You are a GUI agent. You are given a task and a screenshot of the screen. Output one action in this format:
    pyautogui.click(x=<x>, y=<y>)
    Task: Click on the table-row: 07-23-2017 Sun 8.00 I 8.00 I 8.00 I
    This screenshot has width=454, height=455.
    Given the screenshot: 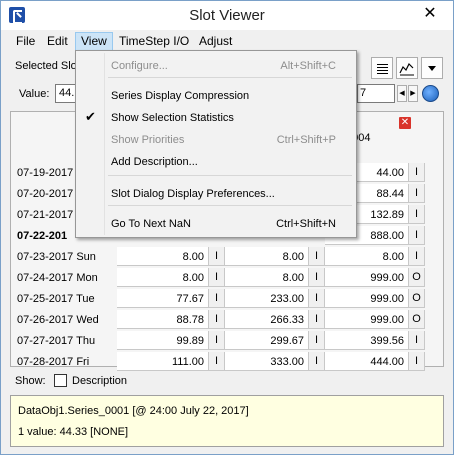 What is the action you would take?
    pyautogui.click(x=227, y=257)
    